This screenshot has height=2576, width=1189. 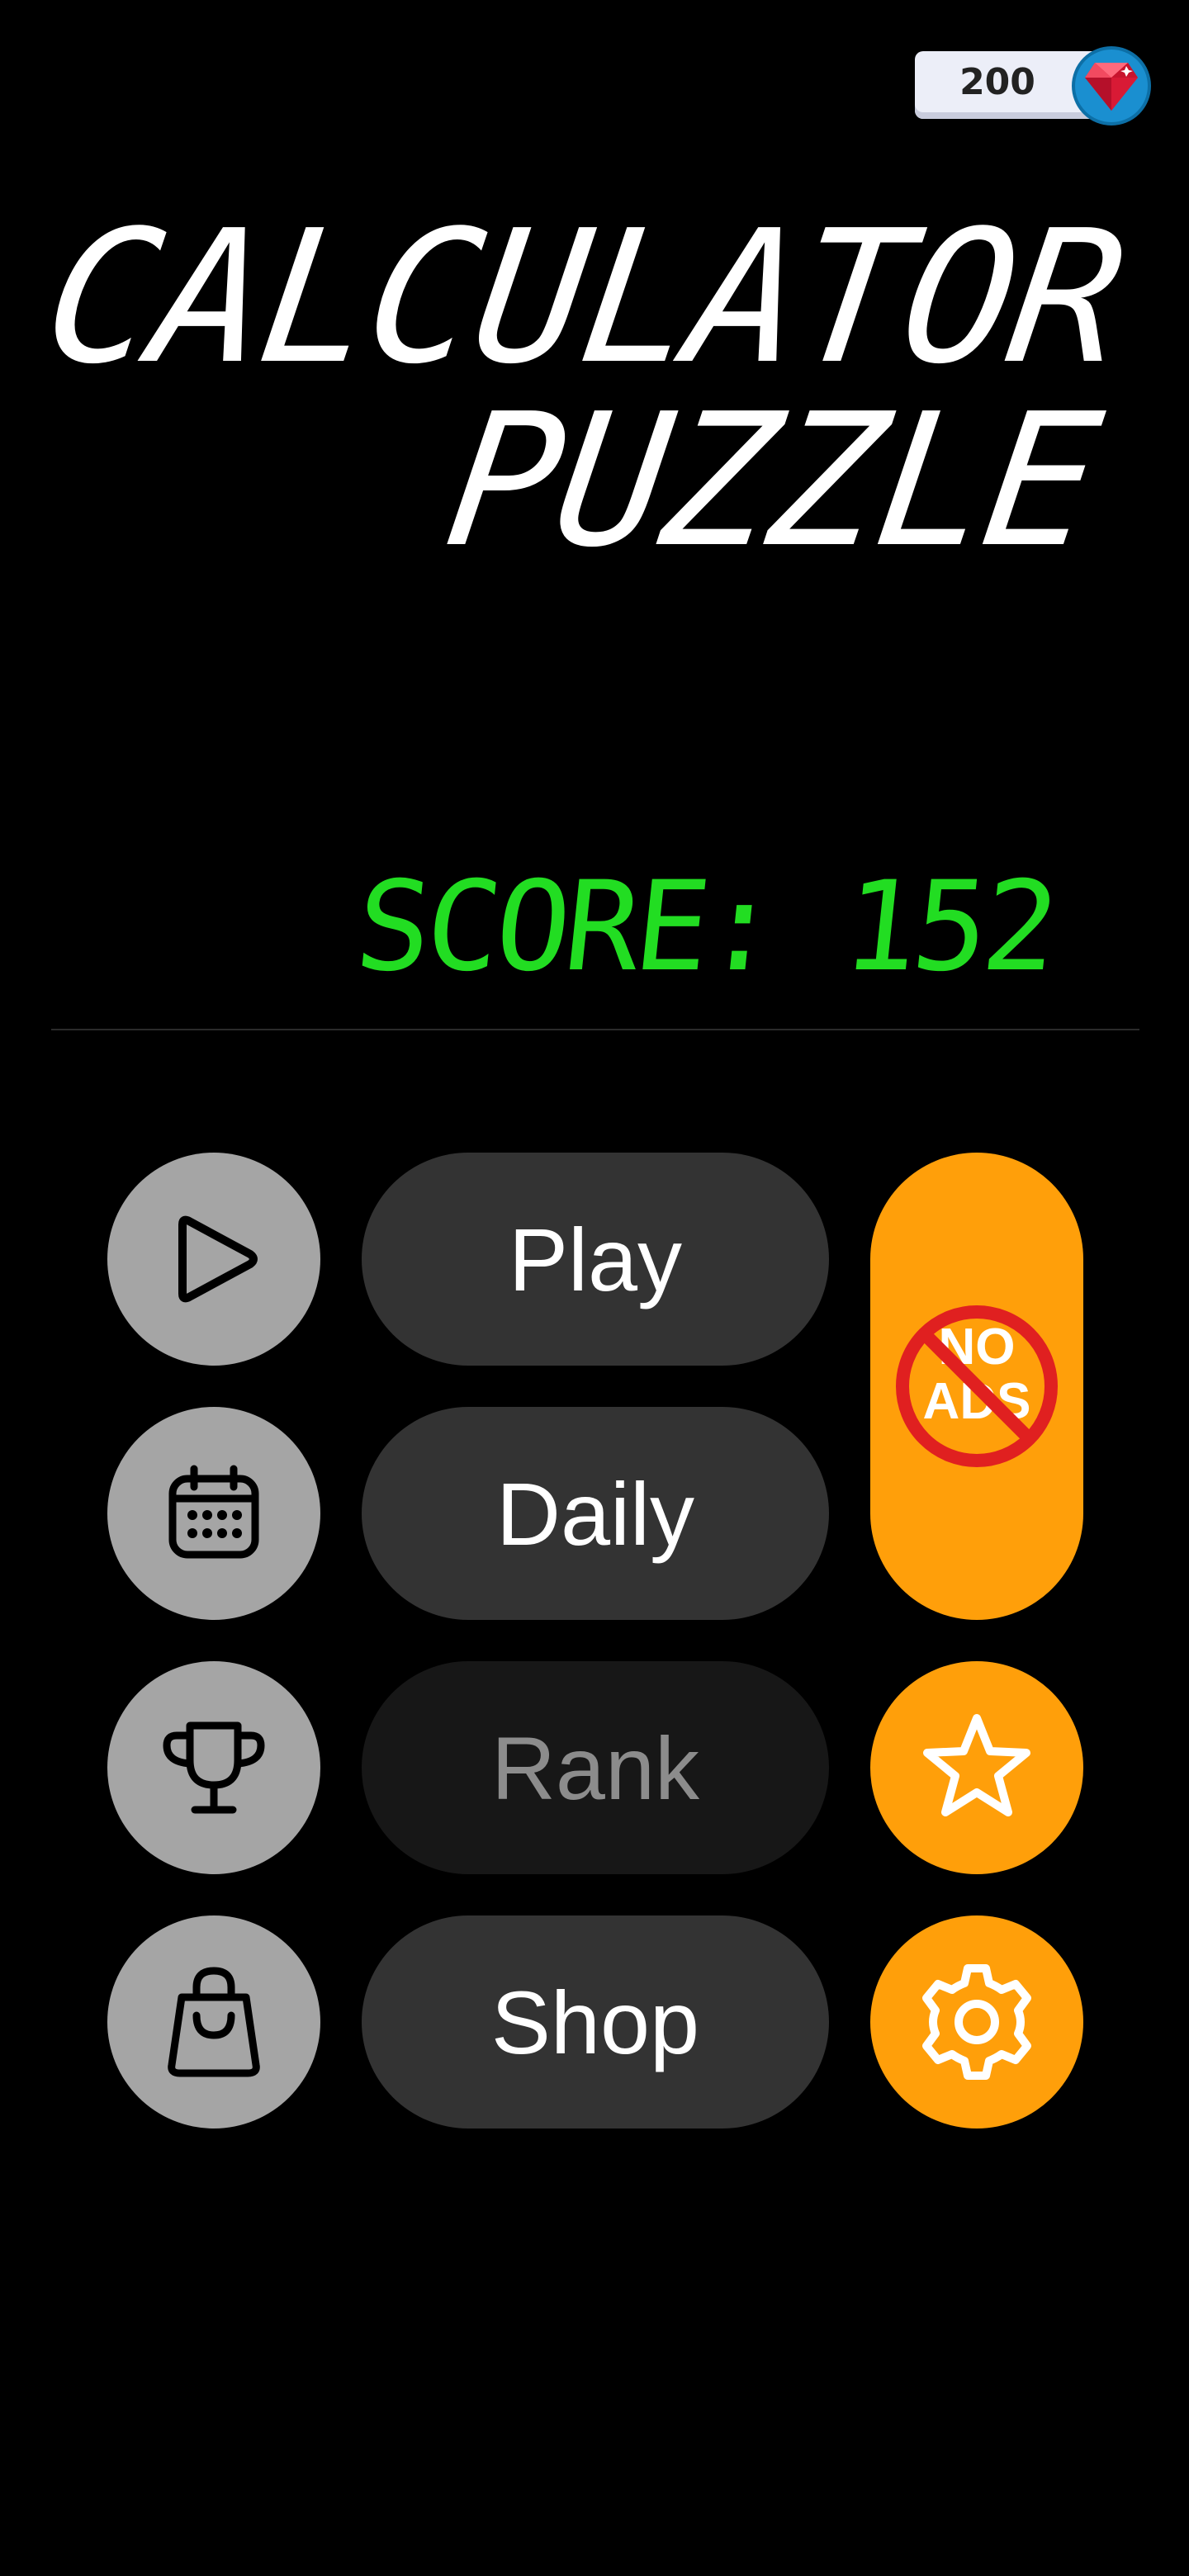 I want to click on gem-counter: 200, so click(x=1034, y=85).